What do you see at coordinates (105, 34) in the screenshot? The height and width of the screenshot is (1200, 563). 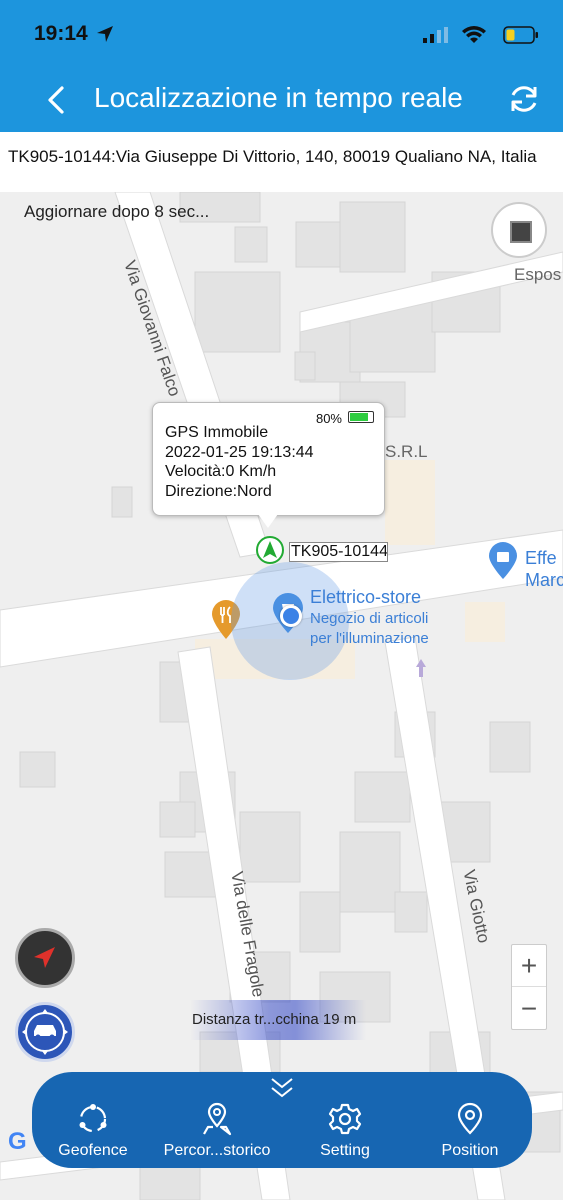 I see `location-arrow-icon` at bounding box center [105, 34].